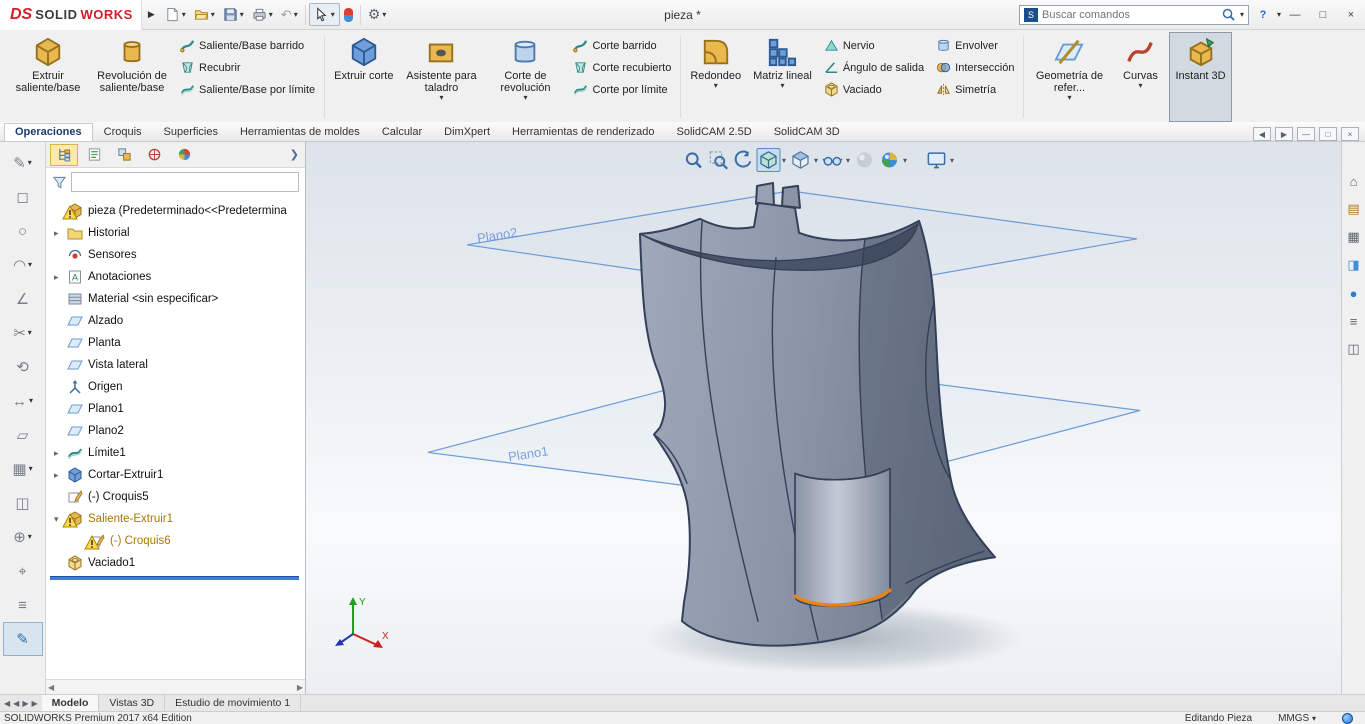  Describe the element at coordinates (174, 578) in the screenshot. I see `rollback-bar` at that location.